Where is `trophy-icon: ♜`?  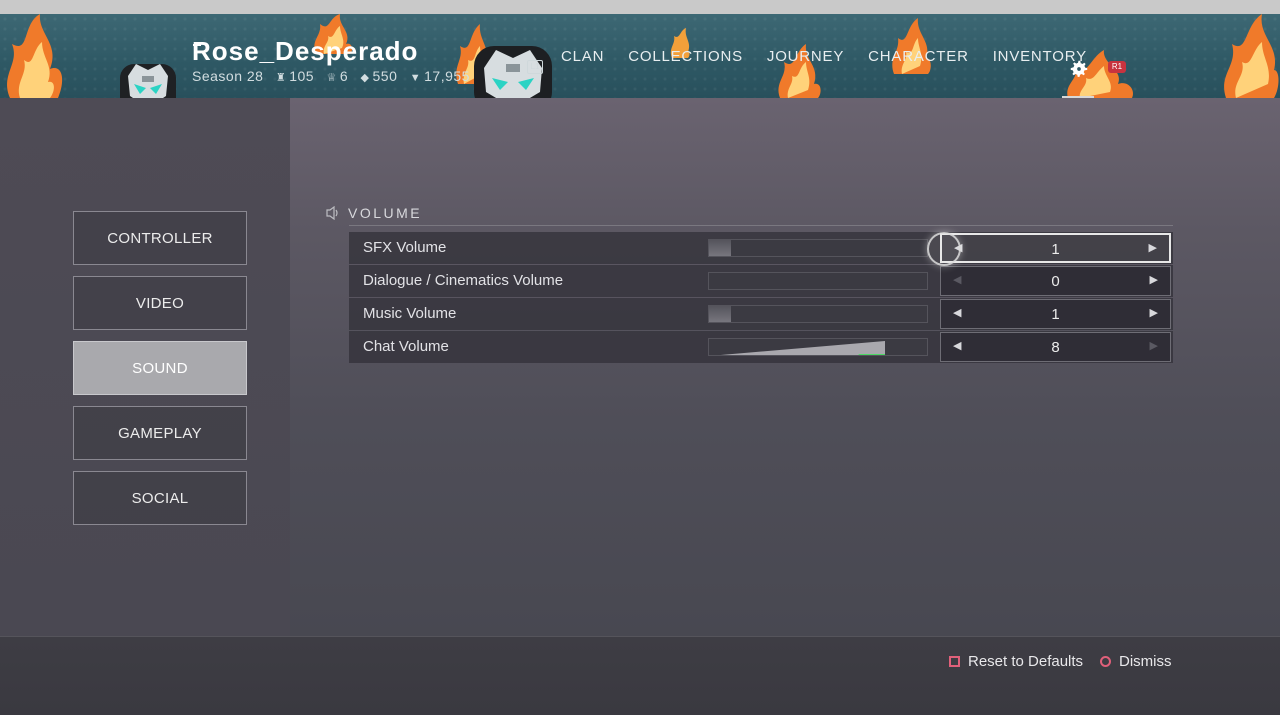 trophy-icon: ♜ is located at coordinates (281, 78).